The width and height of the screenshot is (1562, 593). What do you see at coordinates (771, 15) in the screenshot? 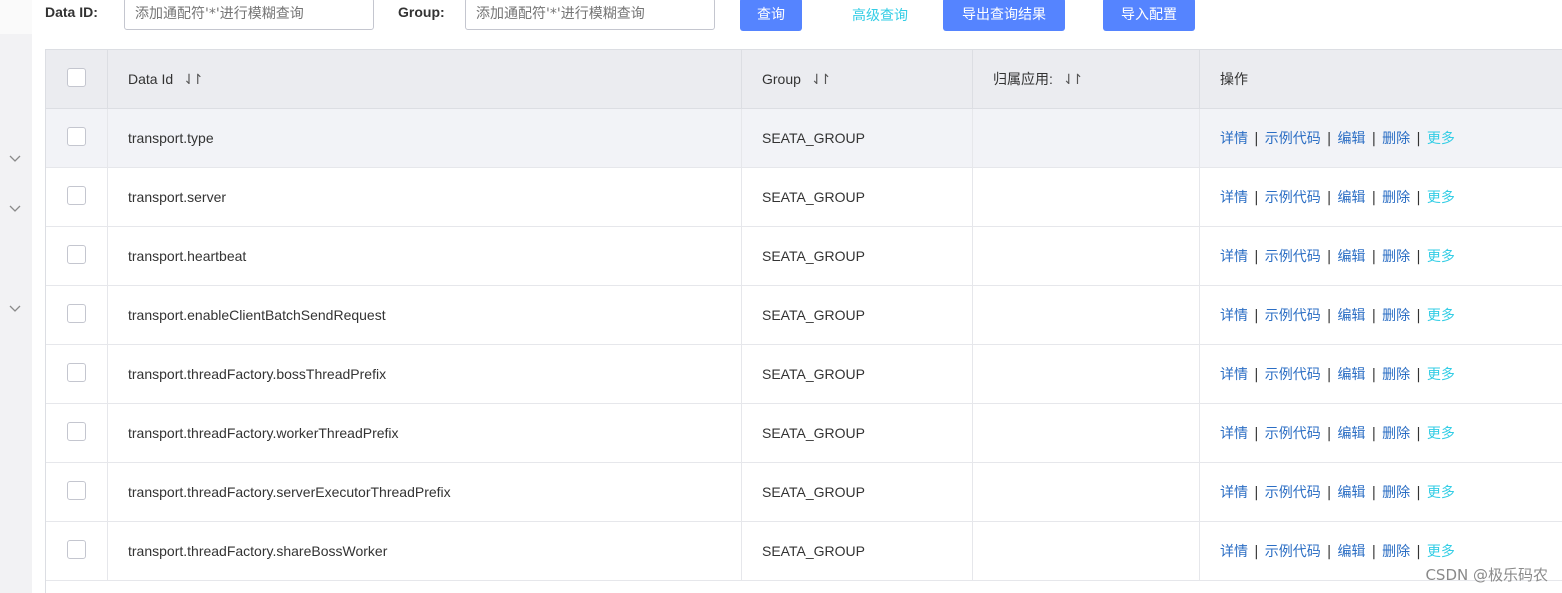
I see `query-button: 查询` at bounding box center [771, 15].